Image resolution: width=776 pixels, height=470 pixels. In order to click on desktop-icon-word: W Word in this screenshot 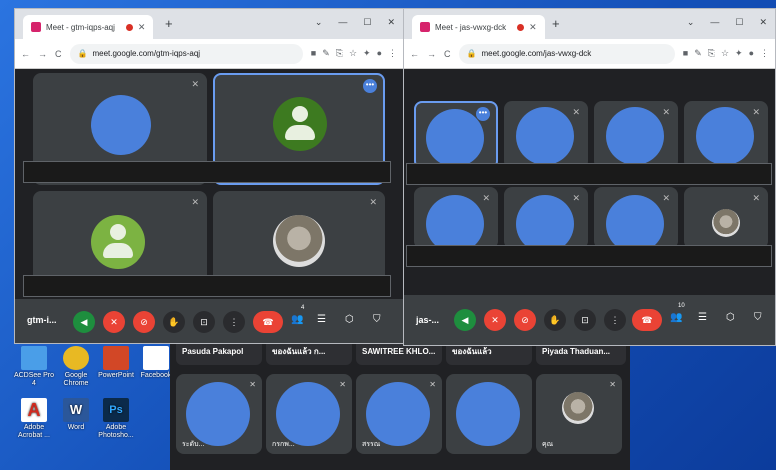, I will do `click(76, 415)`.